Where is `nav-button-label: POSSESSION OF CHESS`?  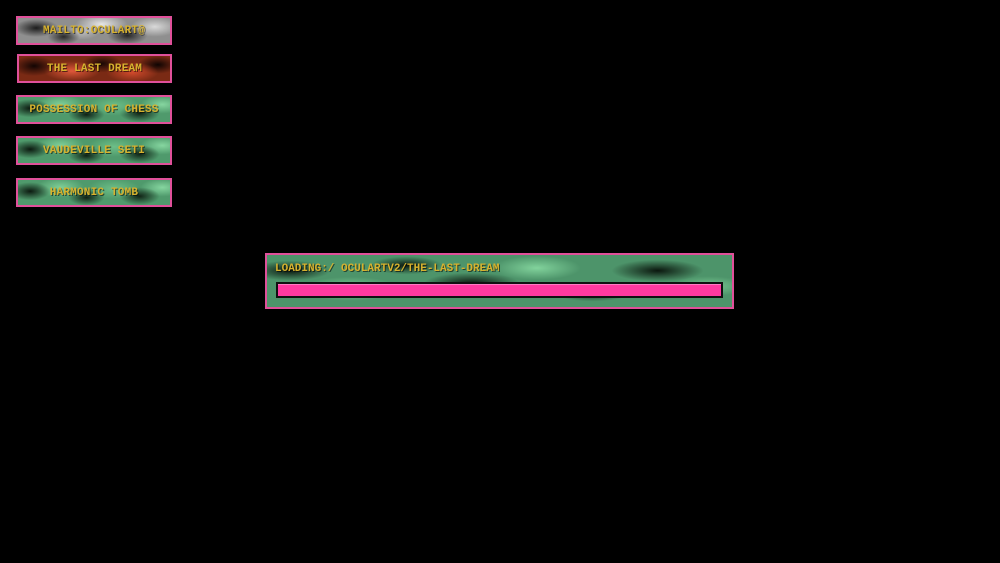 nav-button-label: POSSESSION OF CHESS is located at coordinates (94, 109).